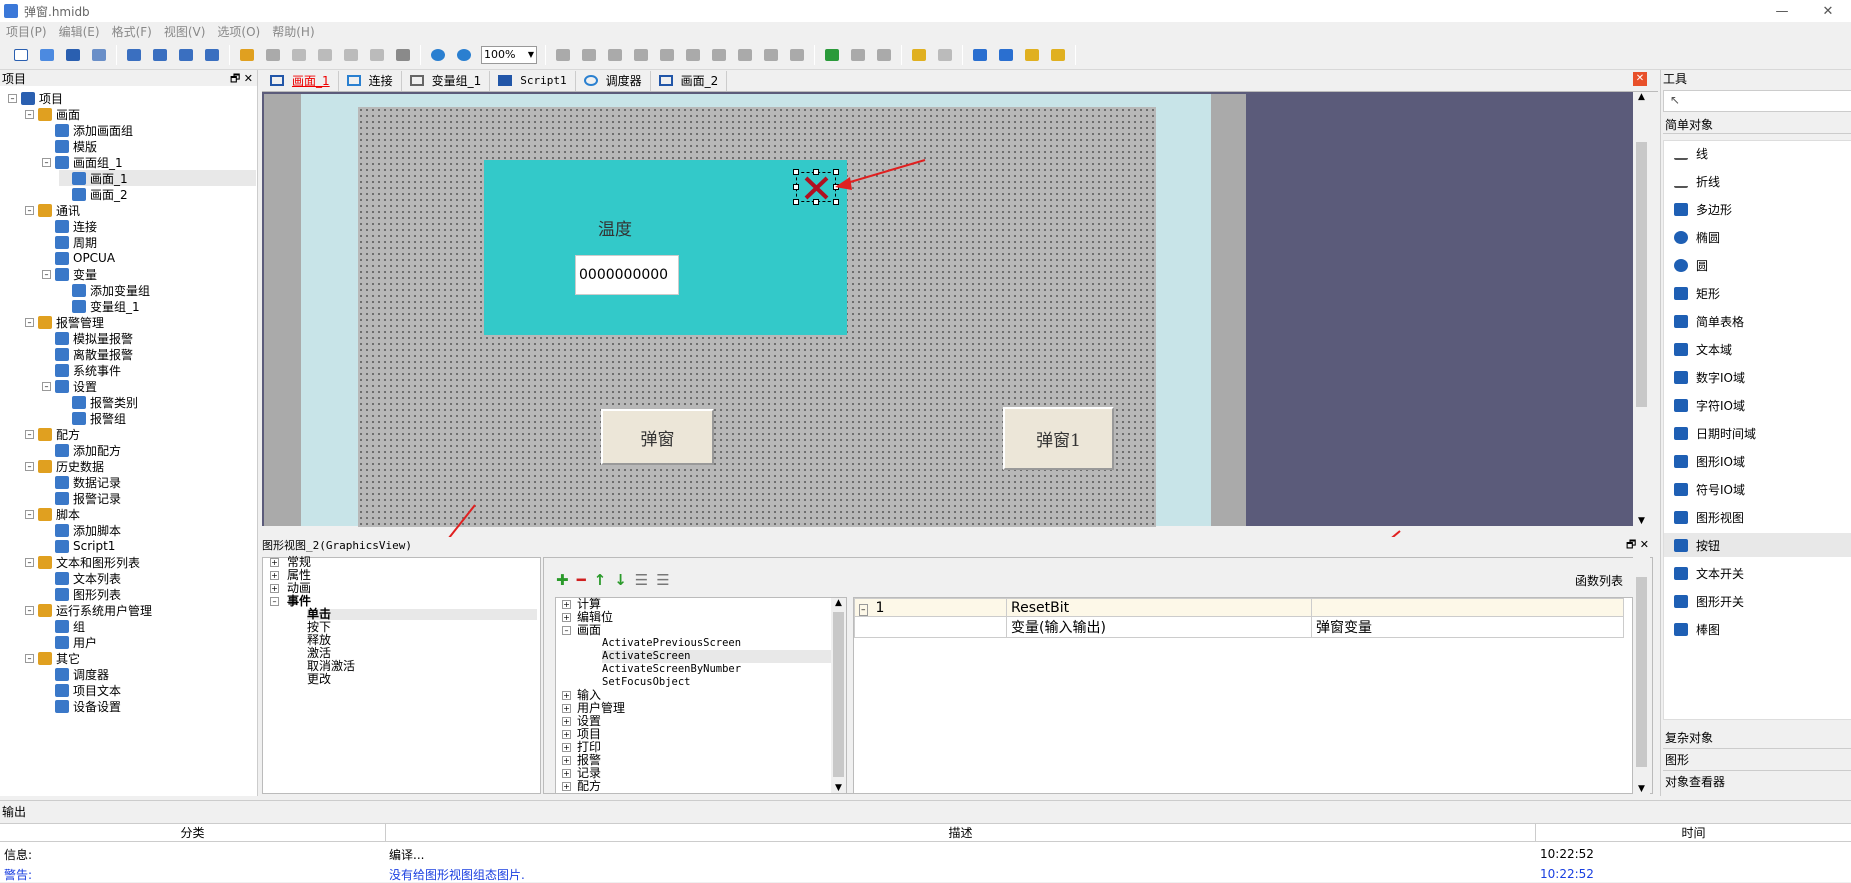 The height and width of the screenshot is (883, 1851). Describe the element at coordinates (1691, 265) in the screenshot. I see `tool-circle: 圆` at that location.